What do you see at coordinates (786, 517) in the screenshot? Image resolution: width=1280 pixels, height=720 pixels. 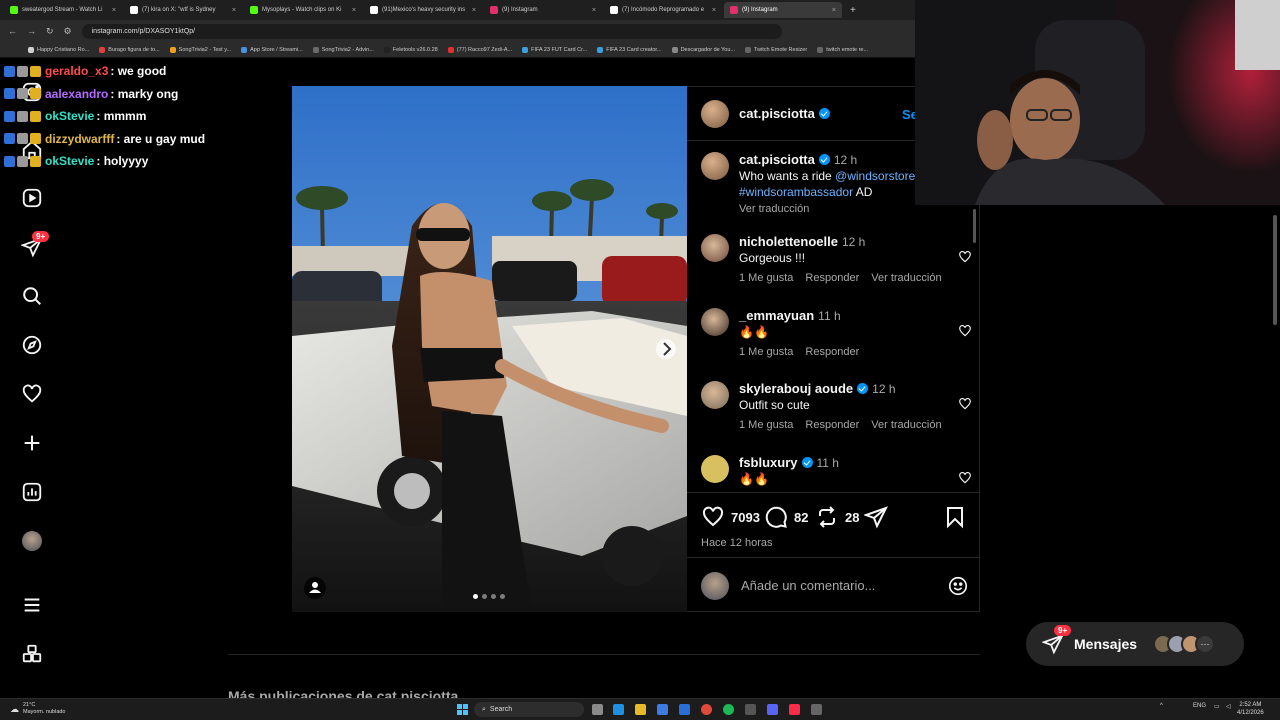 I see `comment-button: 82` at bounding box center [786, 517].